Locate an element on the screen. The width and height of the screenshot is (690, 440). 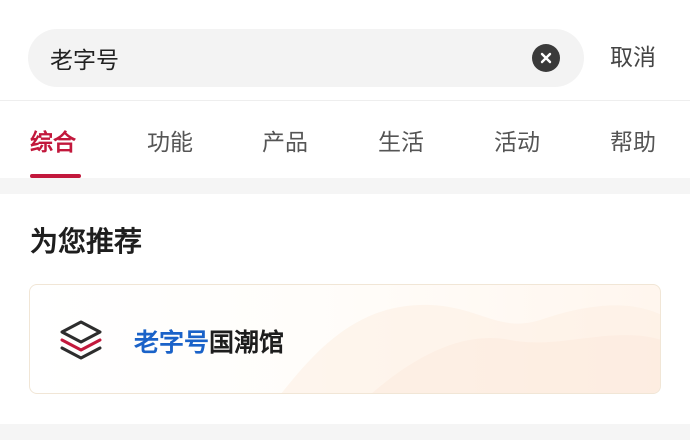
section-separator is located at coordinates (345, 186).